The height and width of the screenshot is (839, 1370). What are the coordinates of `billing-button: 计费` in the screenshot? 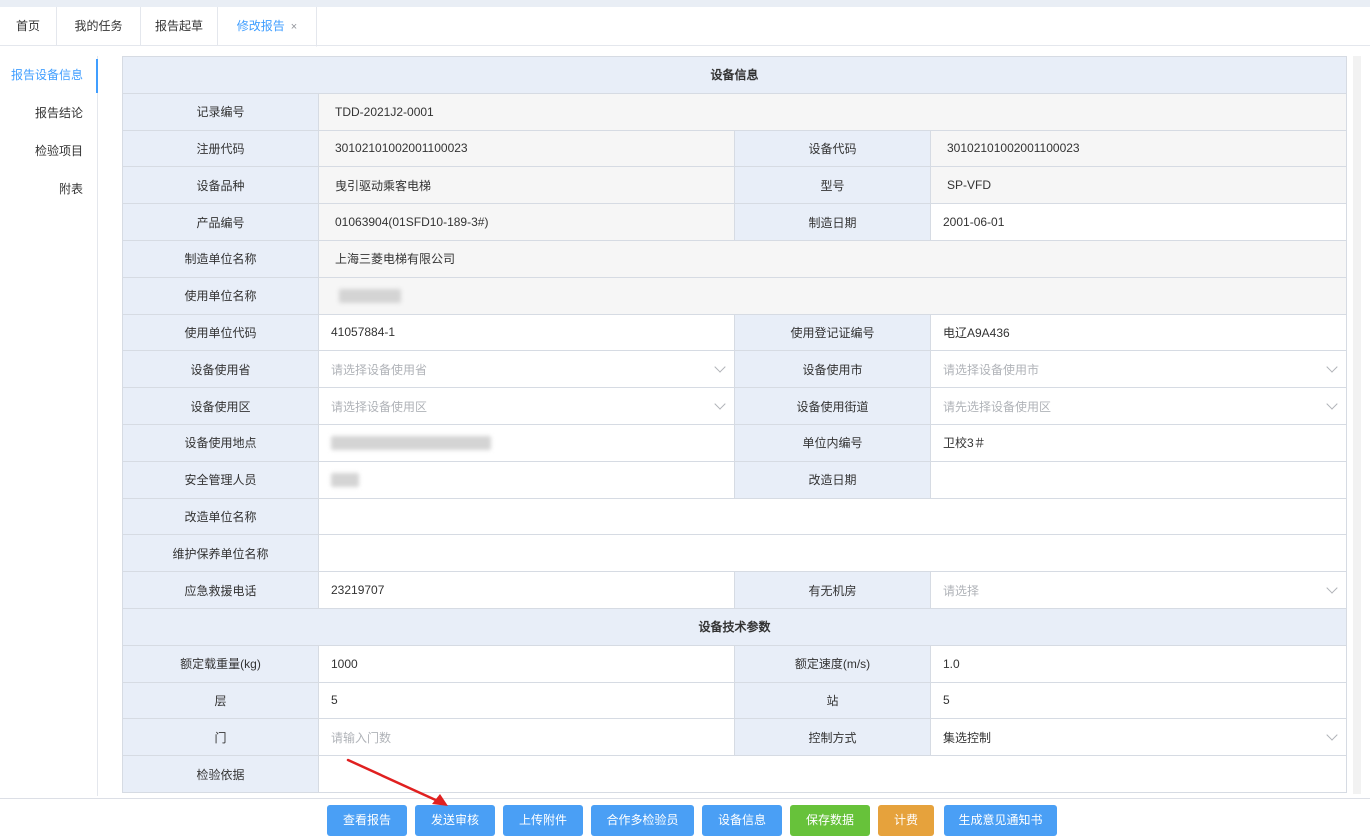 It's located at (906, 820).